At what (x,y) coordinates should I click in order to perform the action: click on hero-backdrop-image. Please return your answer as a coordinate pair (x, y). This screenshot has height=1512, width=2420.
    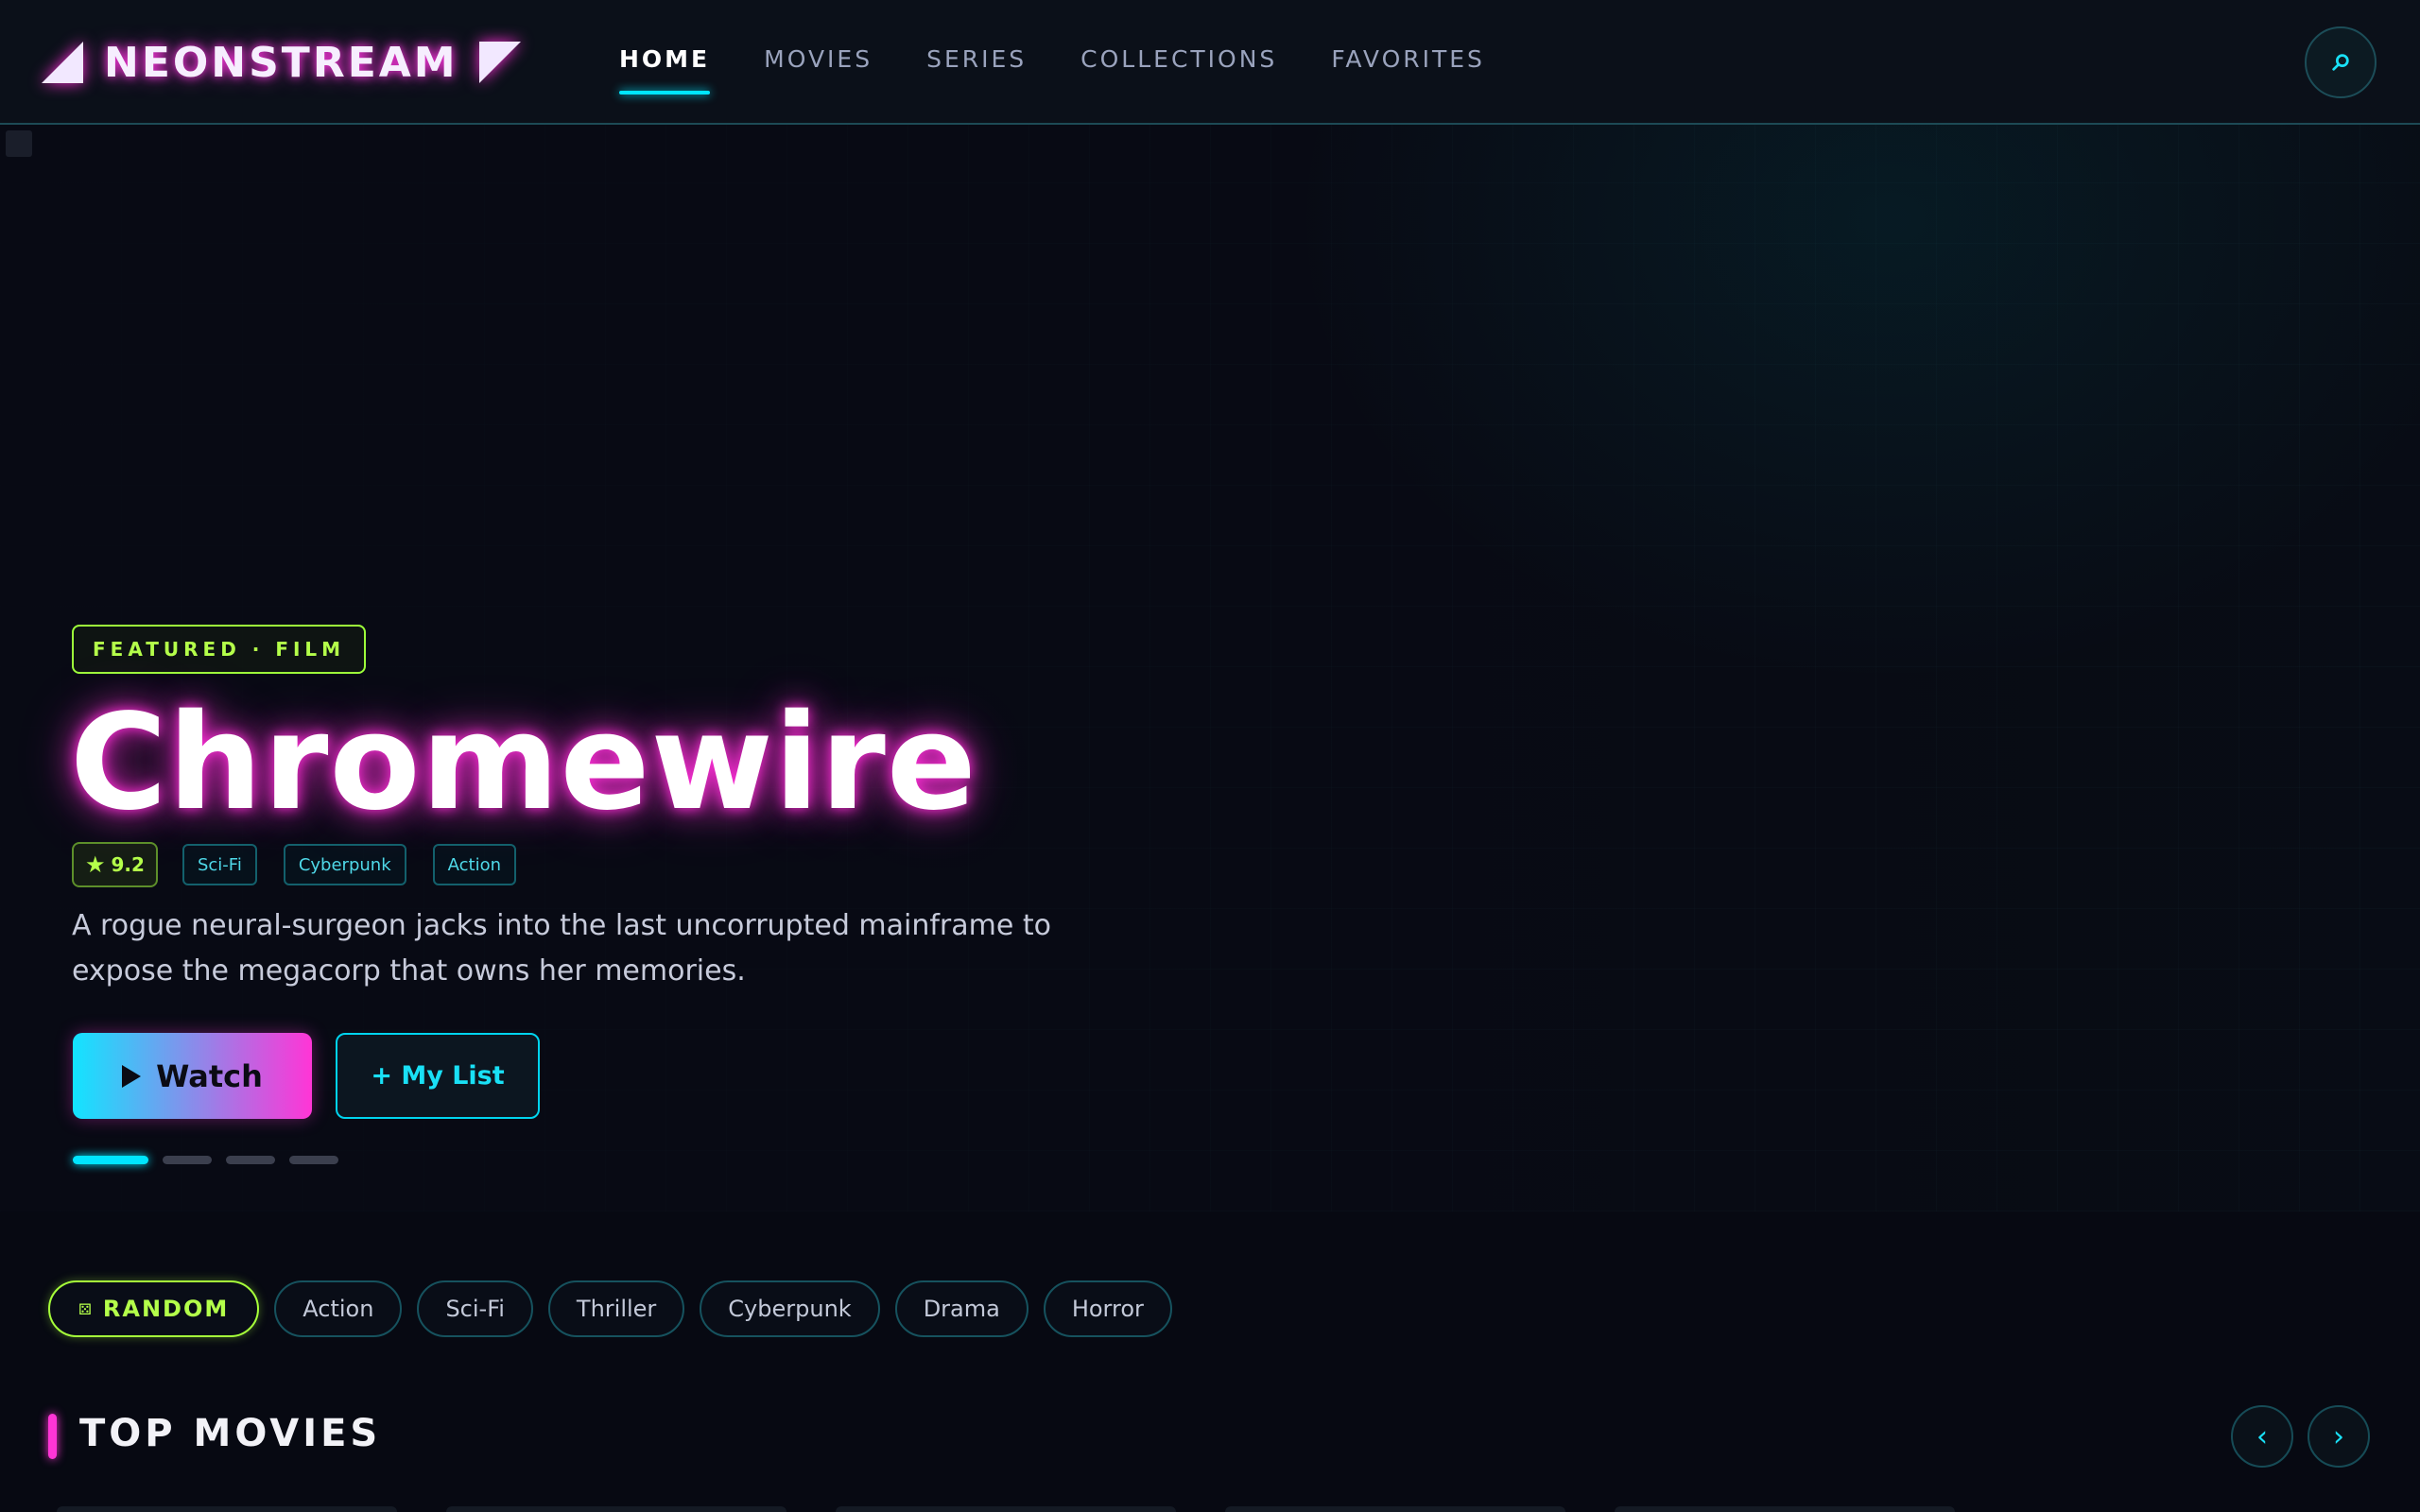
    Looking at the image, I should click on (19, 143).